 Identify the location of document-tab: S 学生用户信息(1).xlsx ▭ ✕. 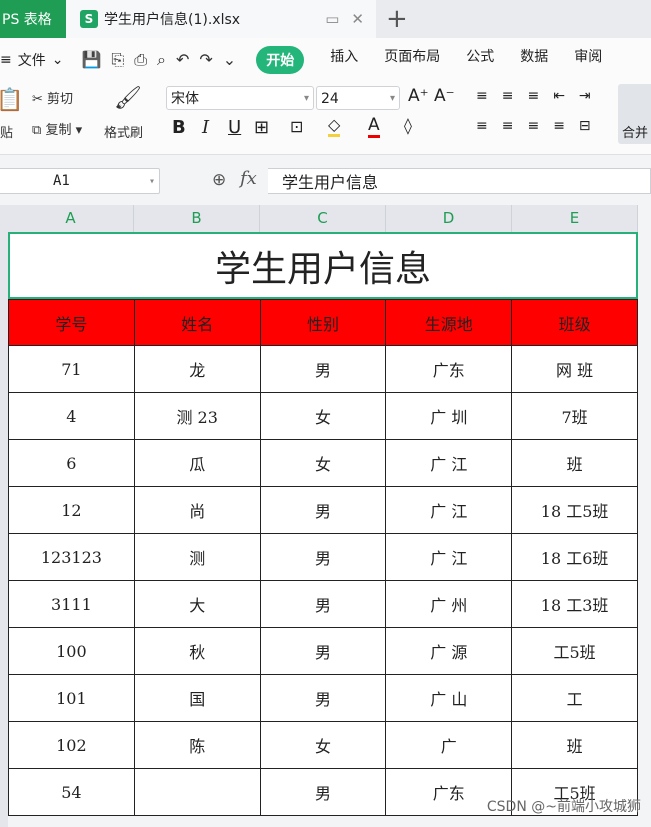
(221, 19).